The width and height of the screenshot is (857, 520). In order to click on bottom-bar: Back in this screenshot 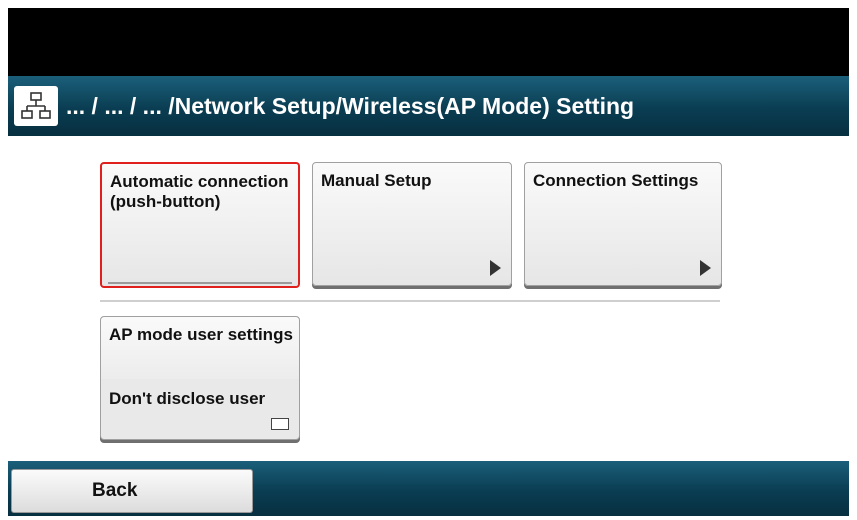, I will do `click(428, 488)`.